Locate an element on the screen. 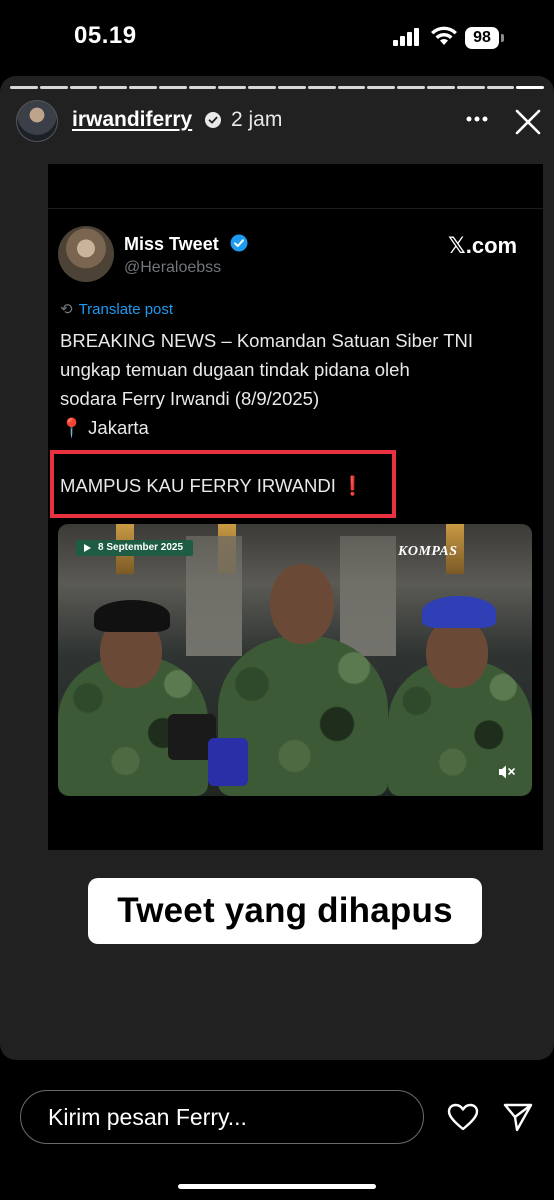 The width and height of the screenshot is (554, 1200). send-icon is located at coordinates (518, 1117).